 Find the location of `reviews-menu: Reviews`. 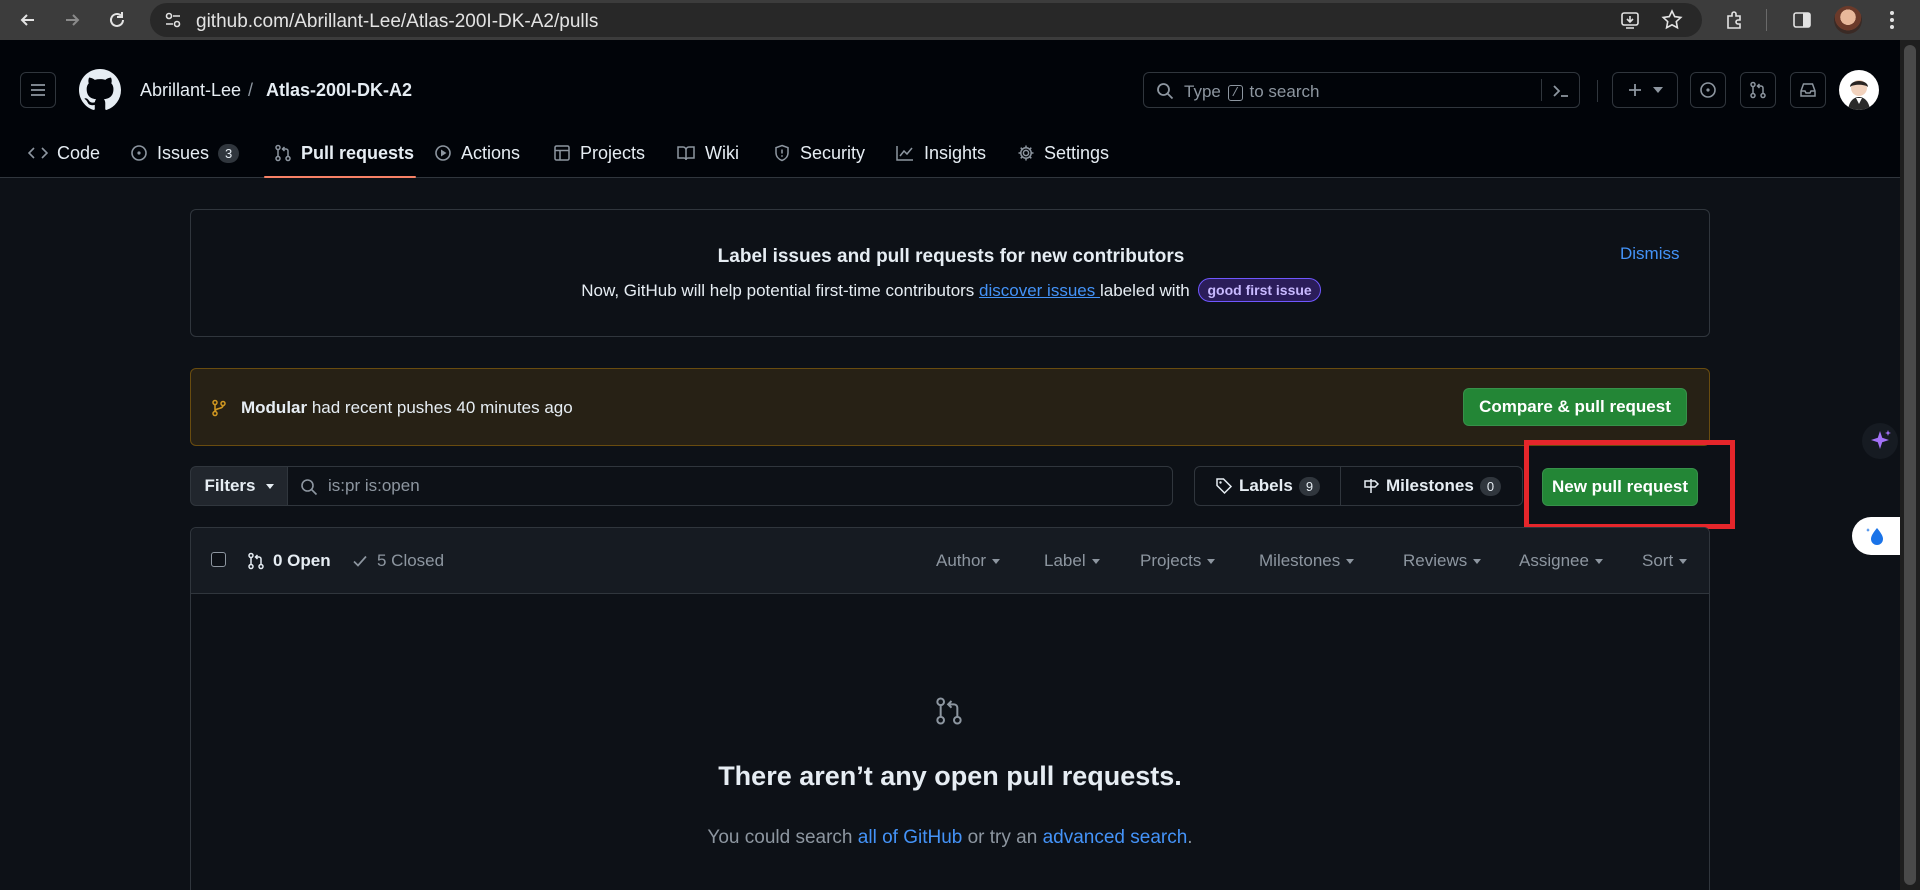

reviews-menu: Reviews is located at coordinates (1442, 561).